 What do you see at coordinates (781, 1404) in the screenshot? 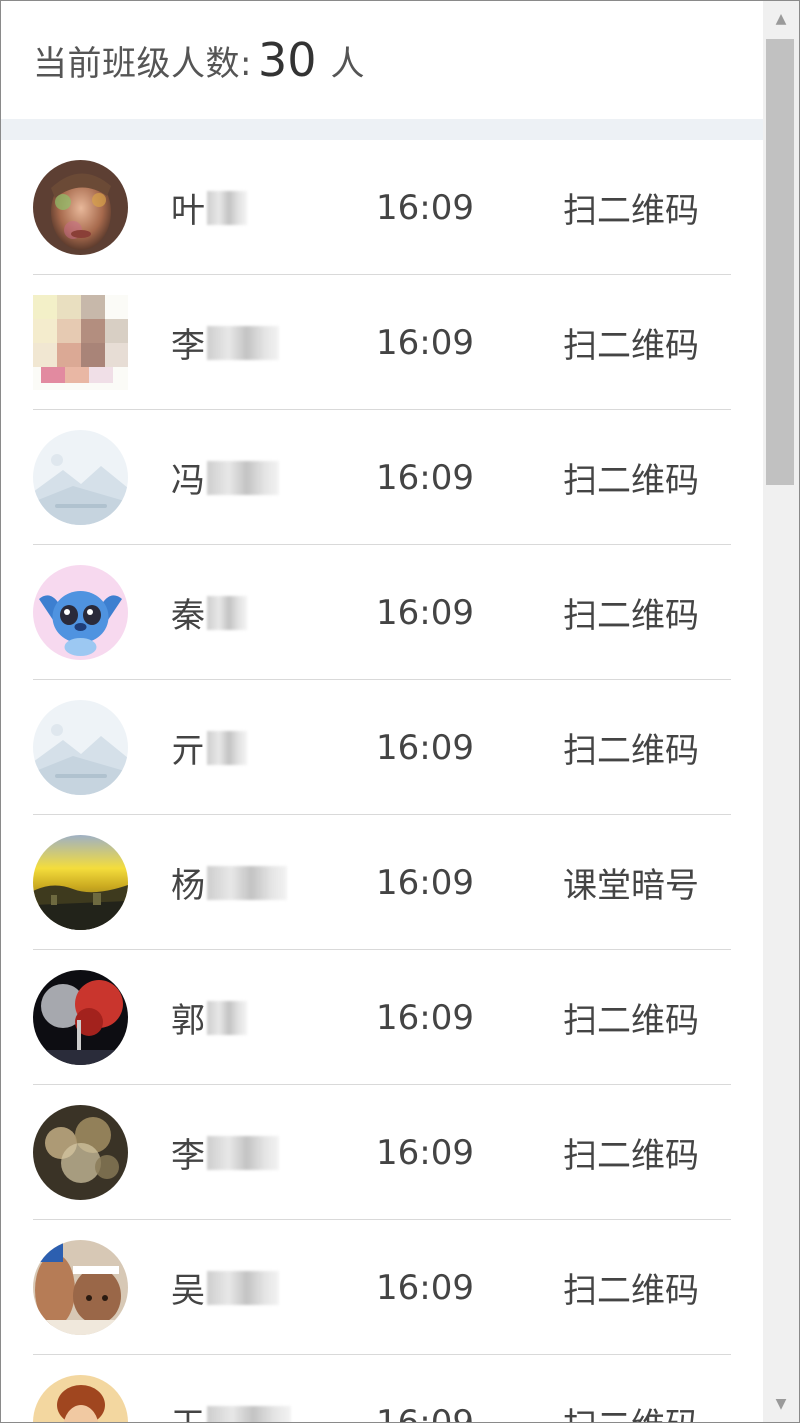
I see `scroll-down-arrow-icon: ▼` at bounding box center [781, 1404].